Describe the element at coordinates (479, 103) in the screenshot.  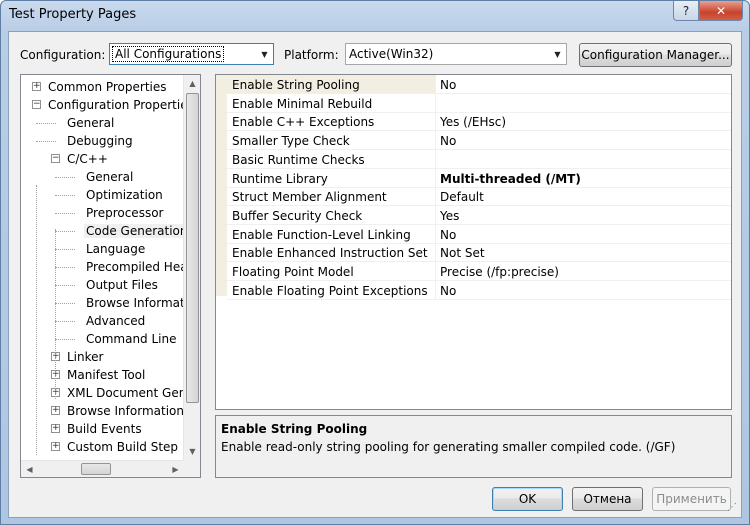
I see `property-row: Enable Minimal Rebuild` at that location.